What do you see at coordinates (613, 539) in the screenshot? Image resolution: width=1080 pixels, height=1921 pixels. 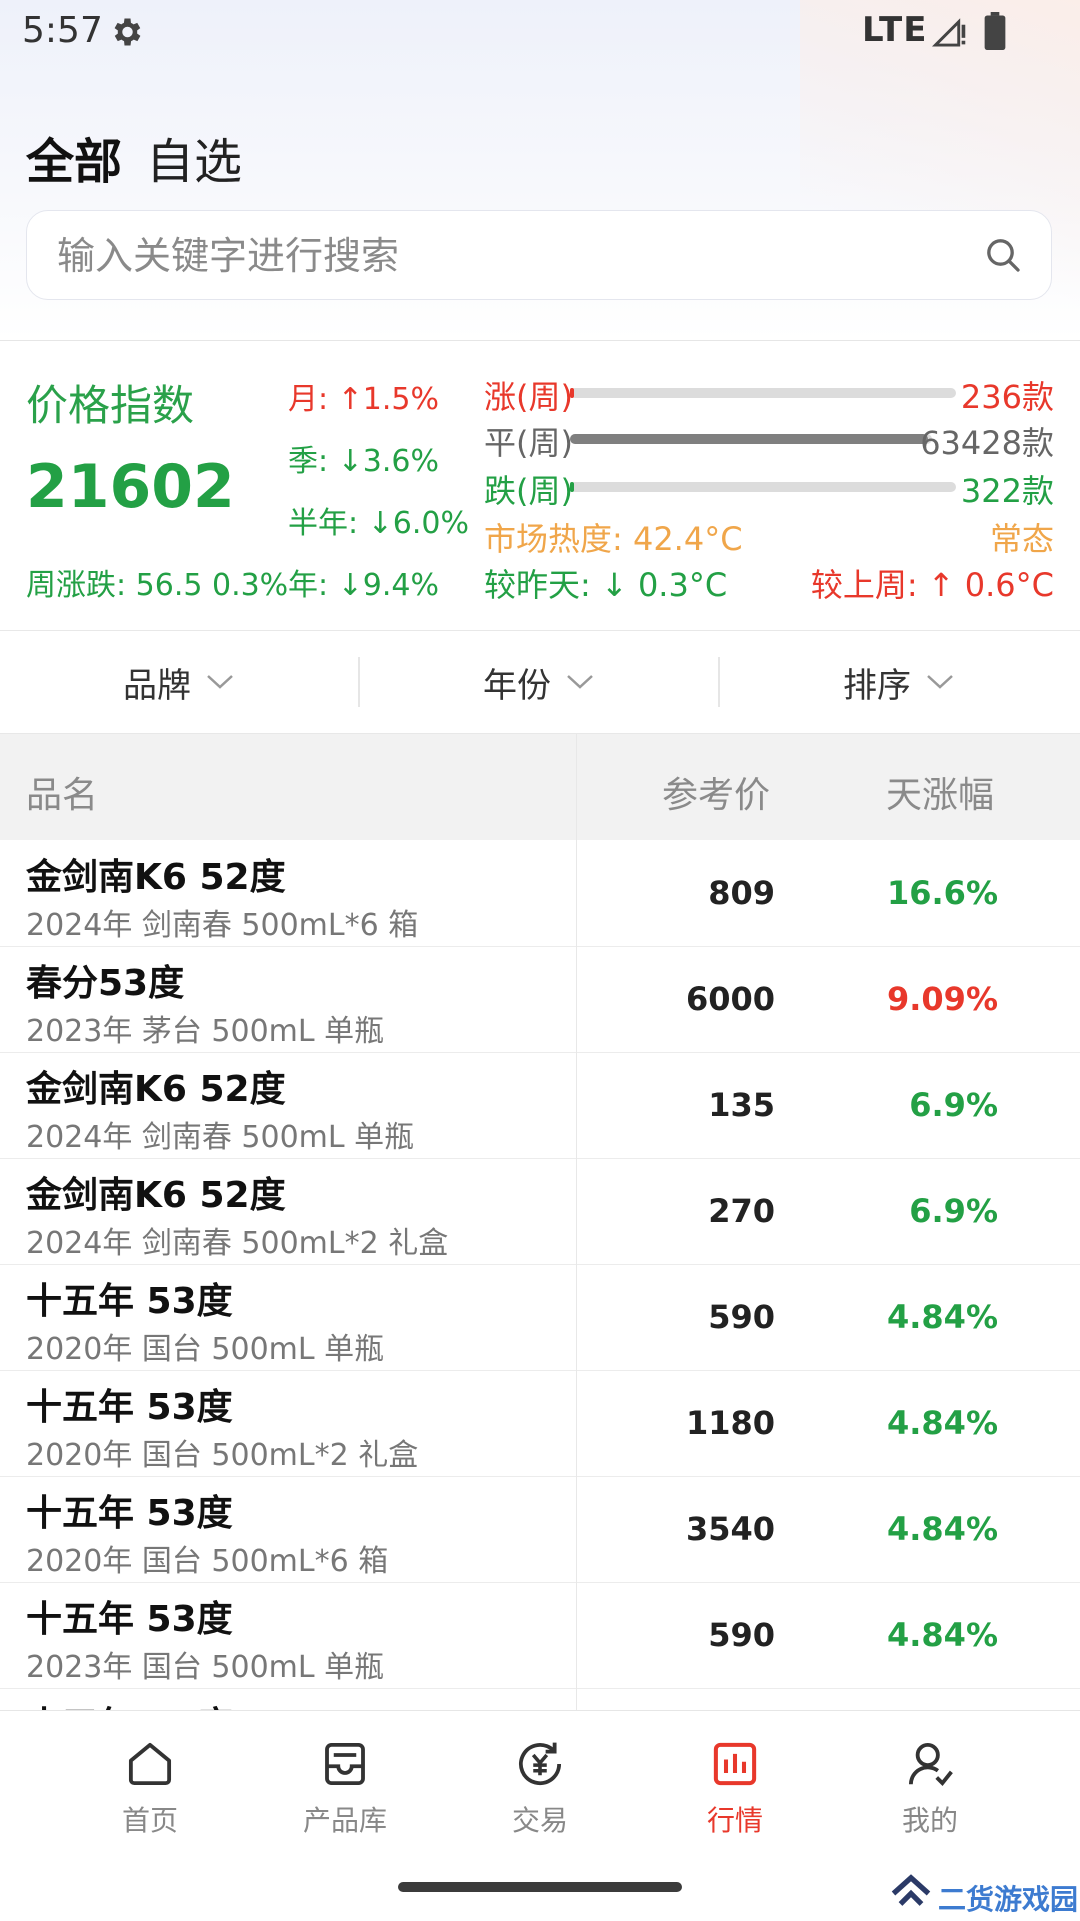 I see `market-heat-label: 市场热度: 42.4°C` at bounding box center [613, 539].